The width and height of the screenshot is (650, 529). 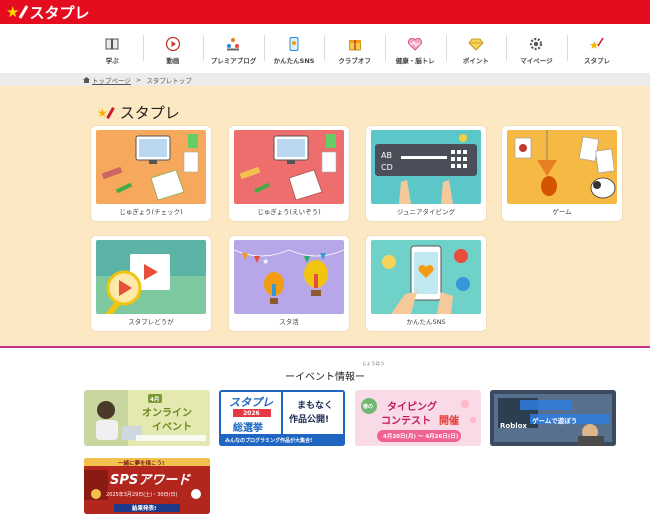 I want to click on nav-label: かんたんSNS, so click(x=294, y=61).